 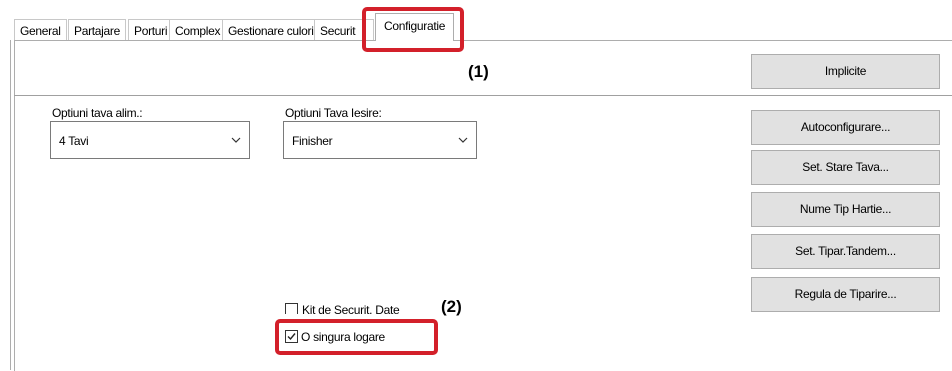 I want to click on window-edge, so click(x=10, y=205).